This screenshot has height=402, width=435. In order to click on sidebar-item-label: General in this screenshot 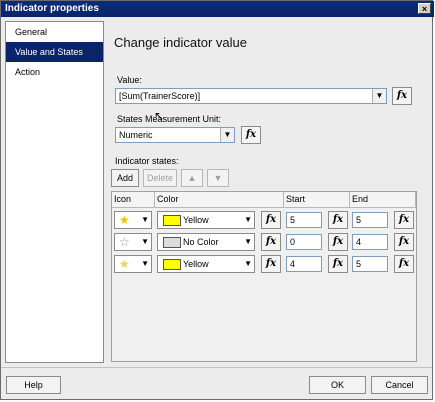, I will do `click(31, 32)`.